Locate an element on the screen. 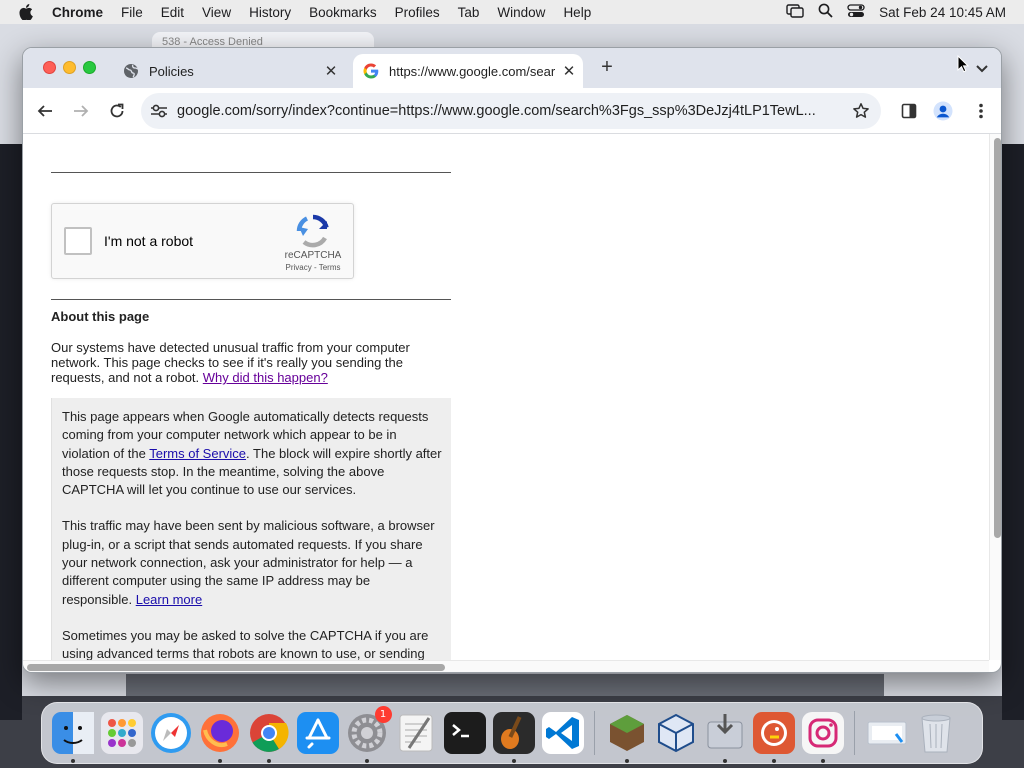 The height and width of the screenshot is (768, 1024). profile-avatar-icon is located at coordinates (943, 111).